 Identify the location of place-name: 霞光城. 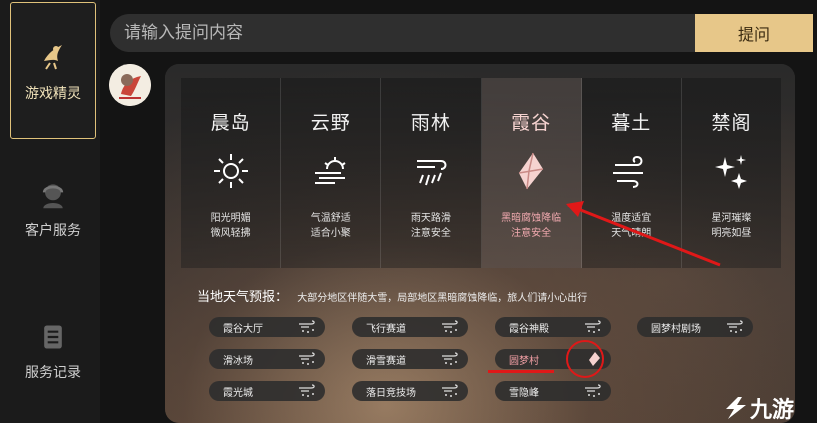
(238, 393).